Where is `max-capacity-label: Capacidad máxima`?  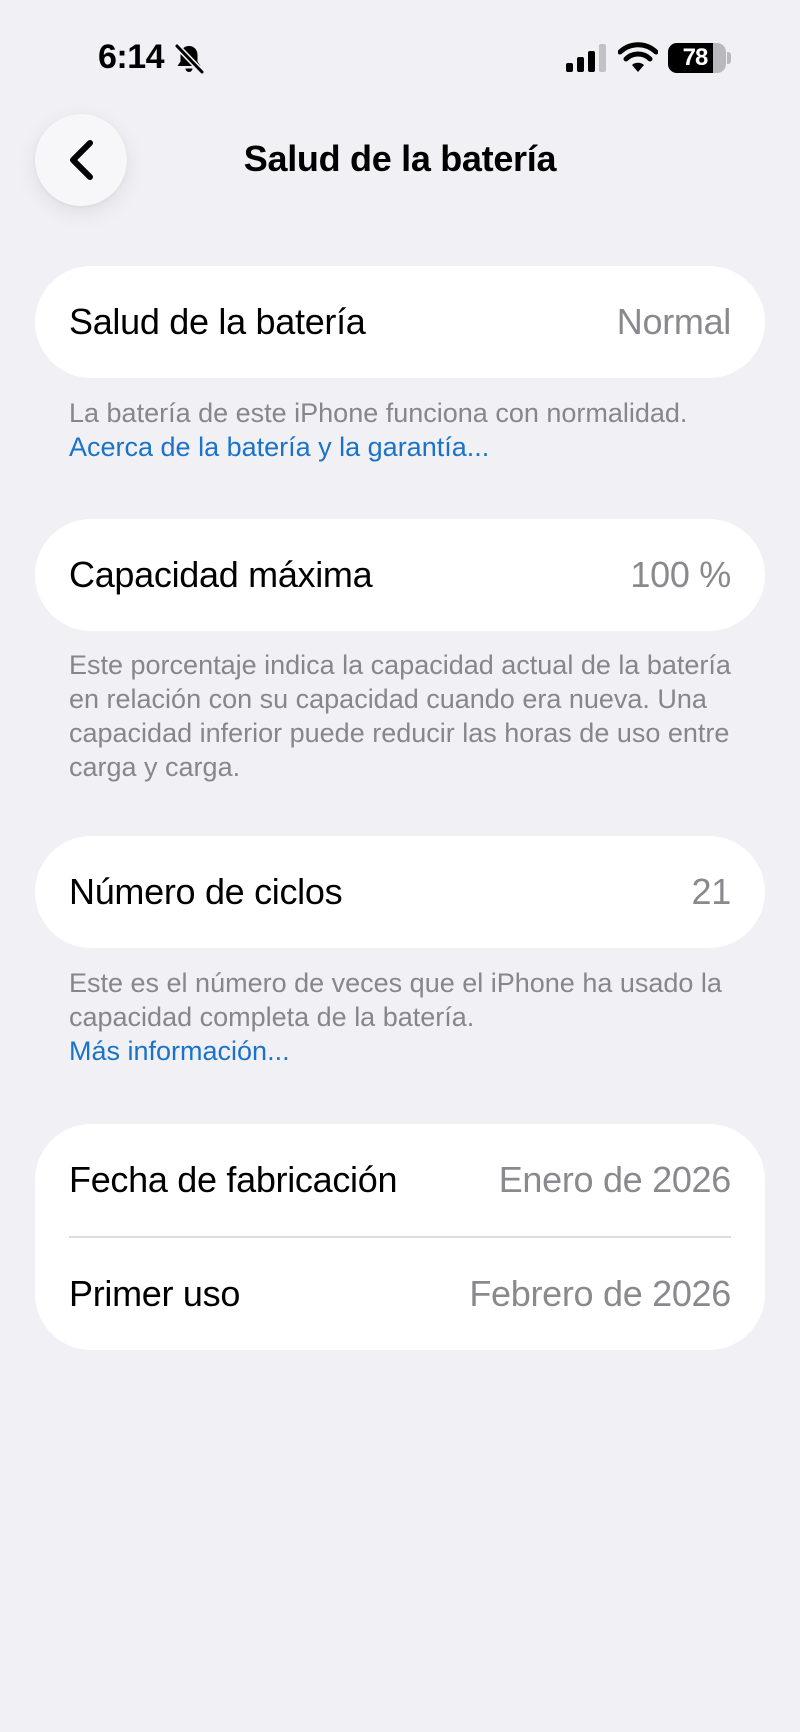
max-capacity-label: Capacidad máxima is located at coordinates (221, 574).